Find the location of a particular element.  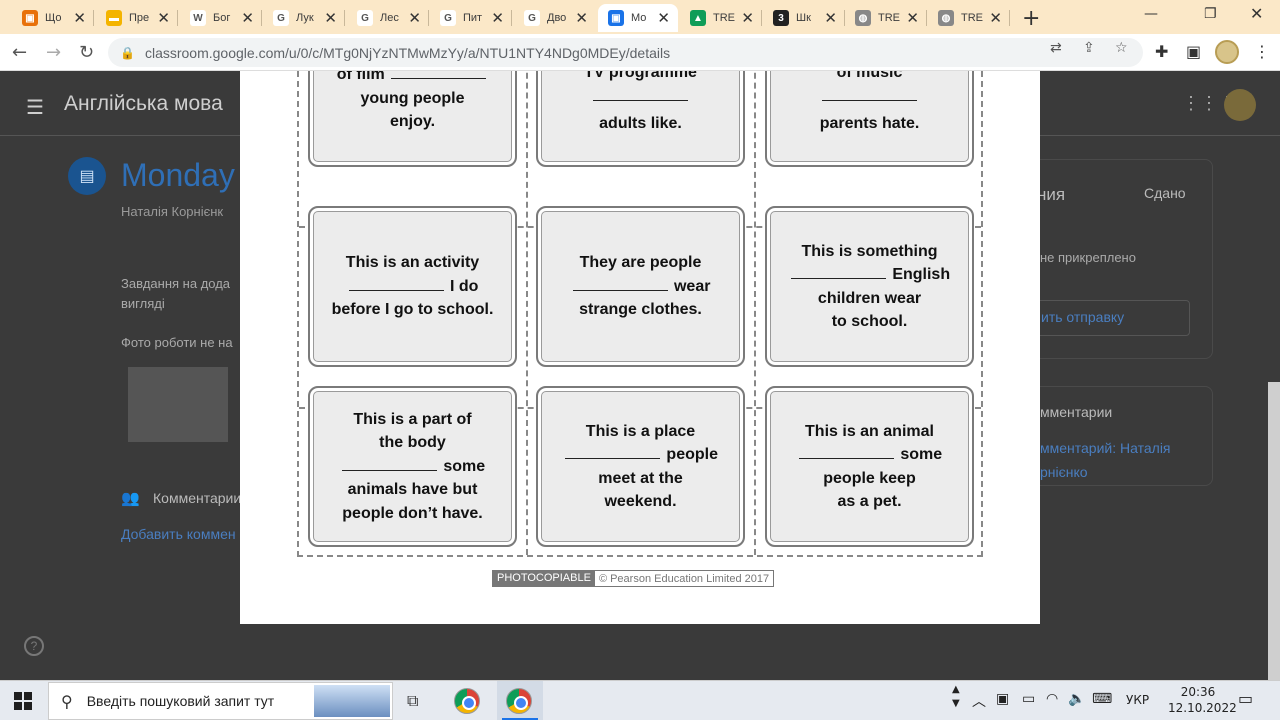

page-scrollbar is located at coordinates (1274, 531).